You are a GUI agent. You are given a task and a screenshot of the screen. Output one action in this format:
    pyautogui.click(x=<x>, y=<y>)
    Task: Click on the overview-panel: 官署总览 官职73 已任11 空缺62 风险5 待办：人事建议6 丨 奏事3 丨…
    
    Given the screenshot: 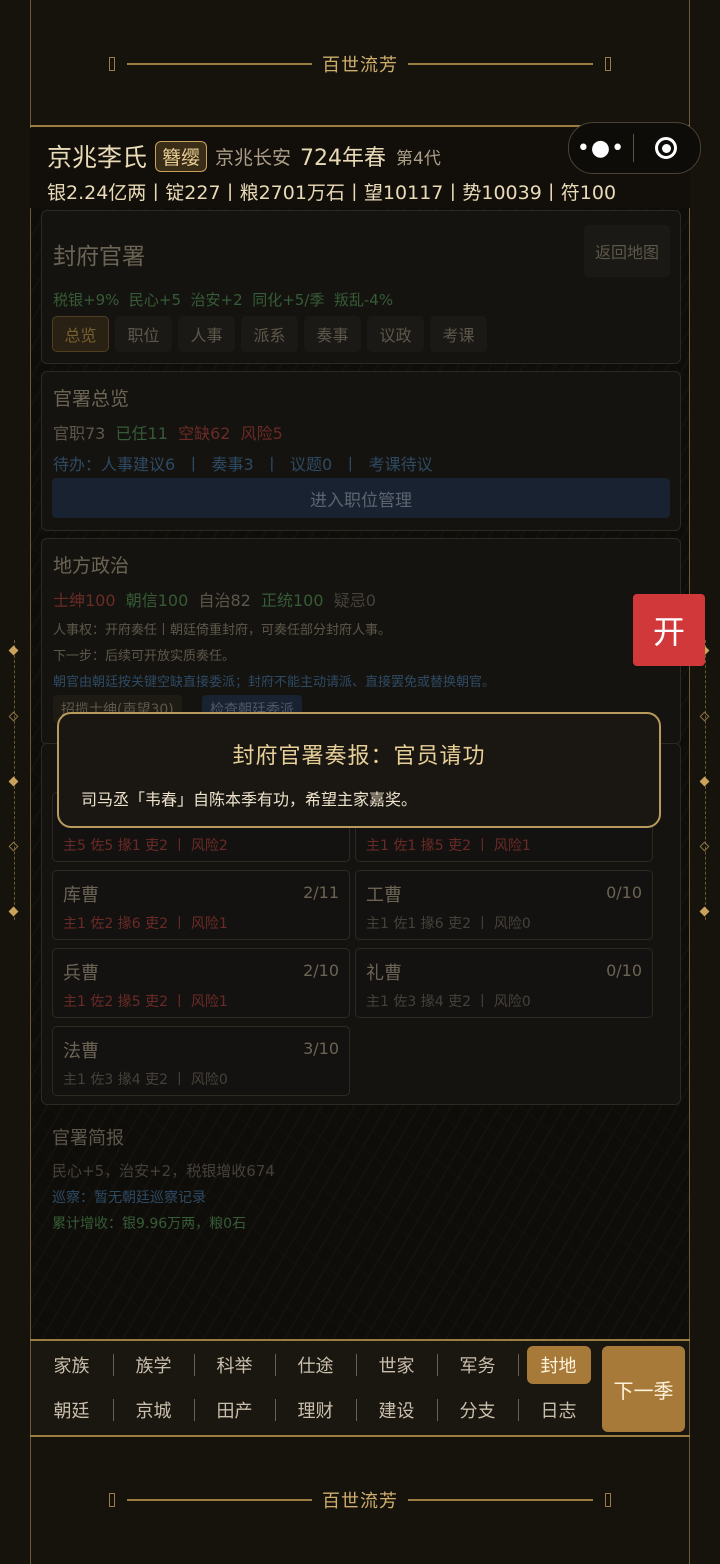 What is the action you would take?
    pyautogui.click(x=361, y=451)
    